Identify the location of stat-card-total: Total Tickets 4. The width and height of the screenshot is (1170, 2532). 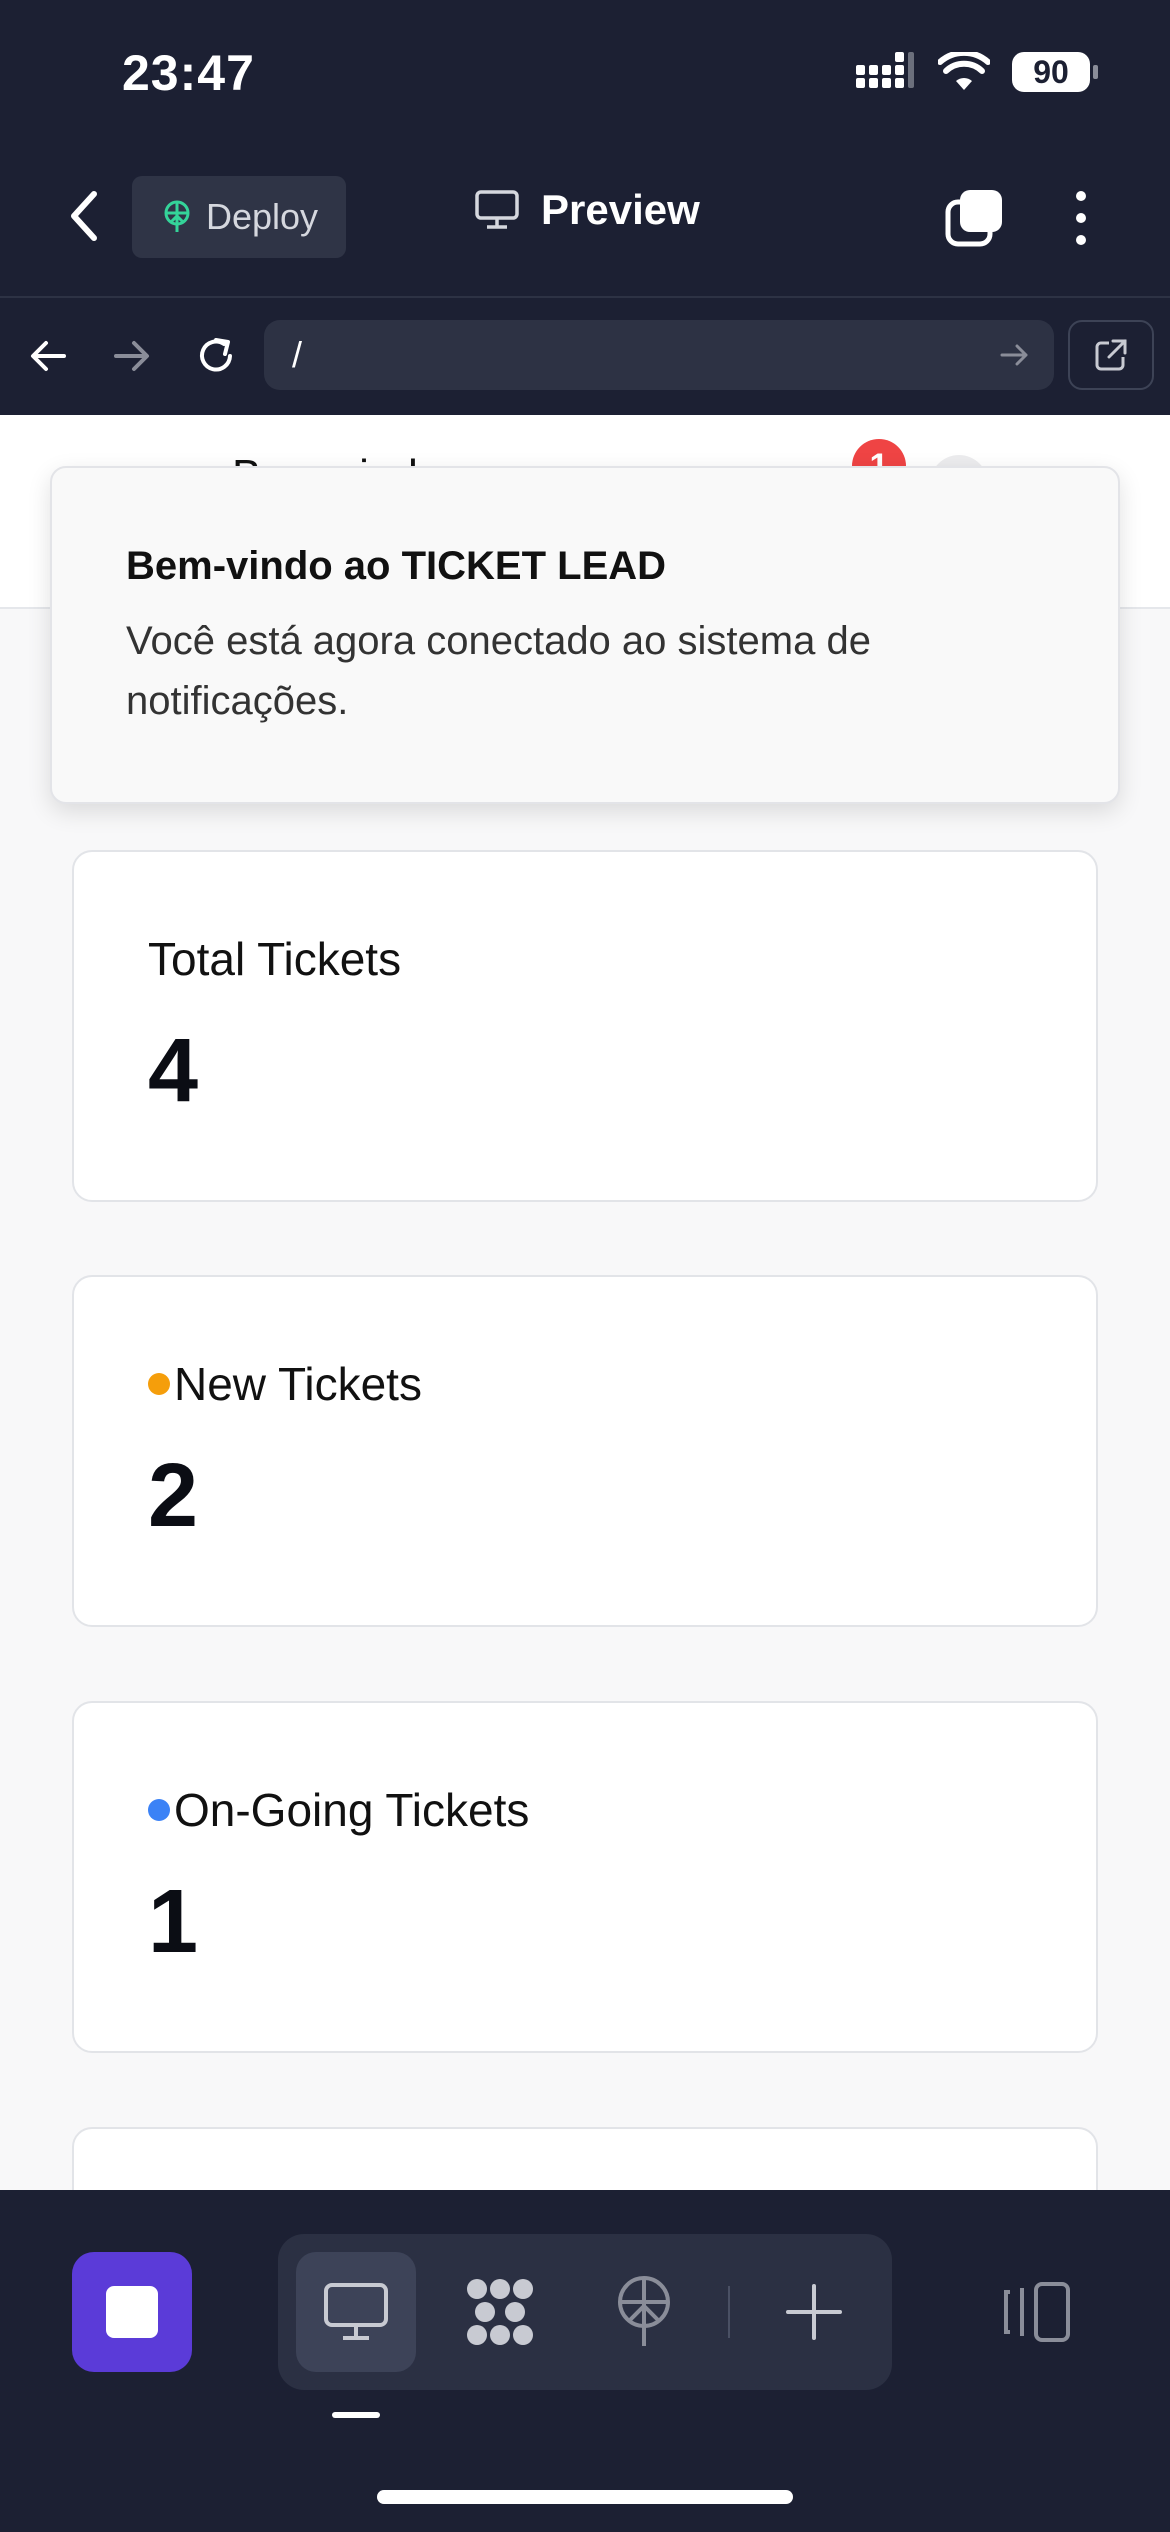
(585, 1026).